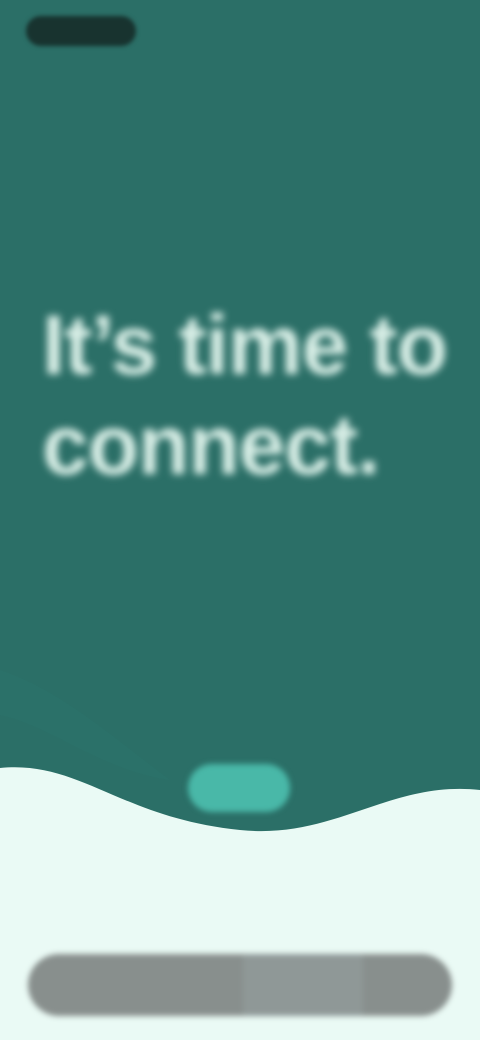  I want to click on bottom-bar-highlight, so click(303, 985).